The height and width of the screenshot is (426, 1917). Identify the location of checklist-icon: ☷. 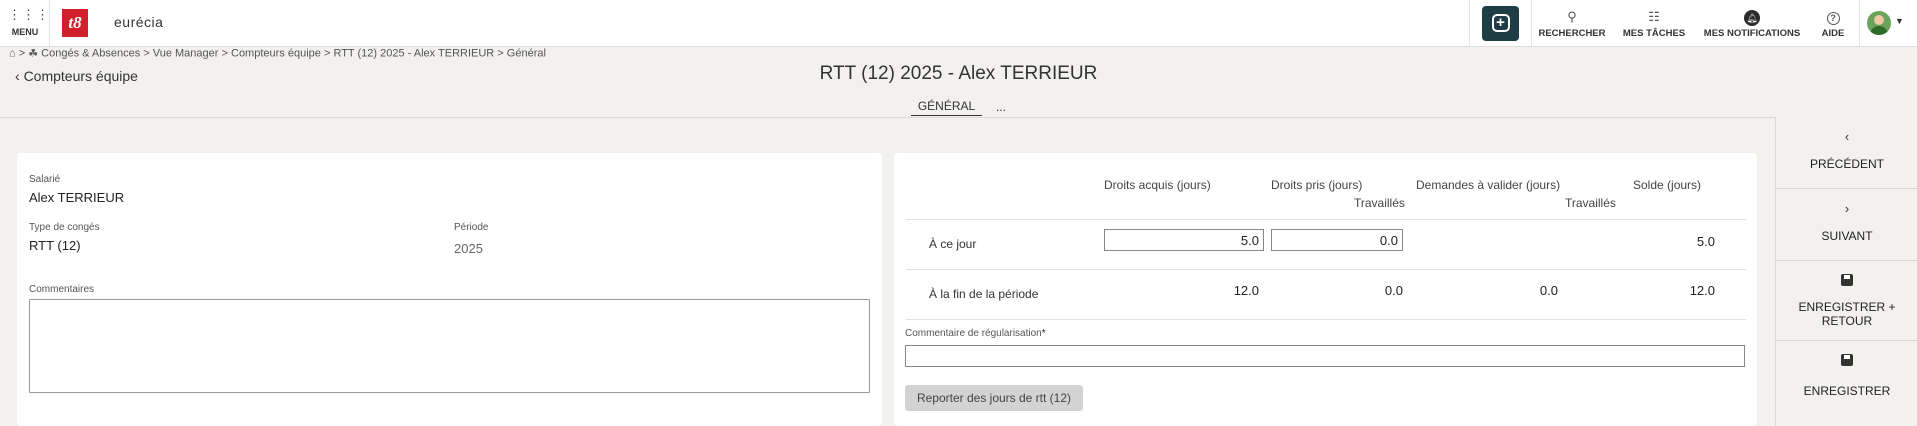
(1654, 16).